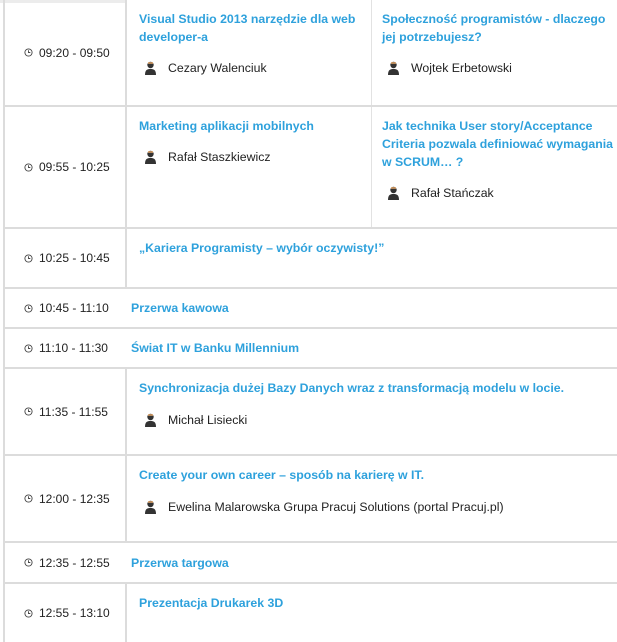 The height and width of the screenshot is (642, 617). Describe the element at coordinates (311, 309) in the screenshot. I see `schedule-row: 10:45 - 11:10 Przerwa kawowa` at that location.